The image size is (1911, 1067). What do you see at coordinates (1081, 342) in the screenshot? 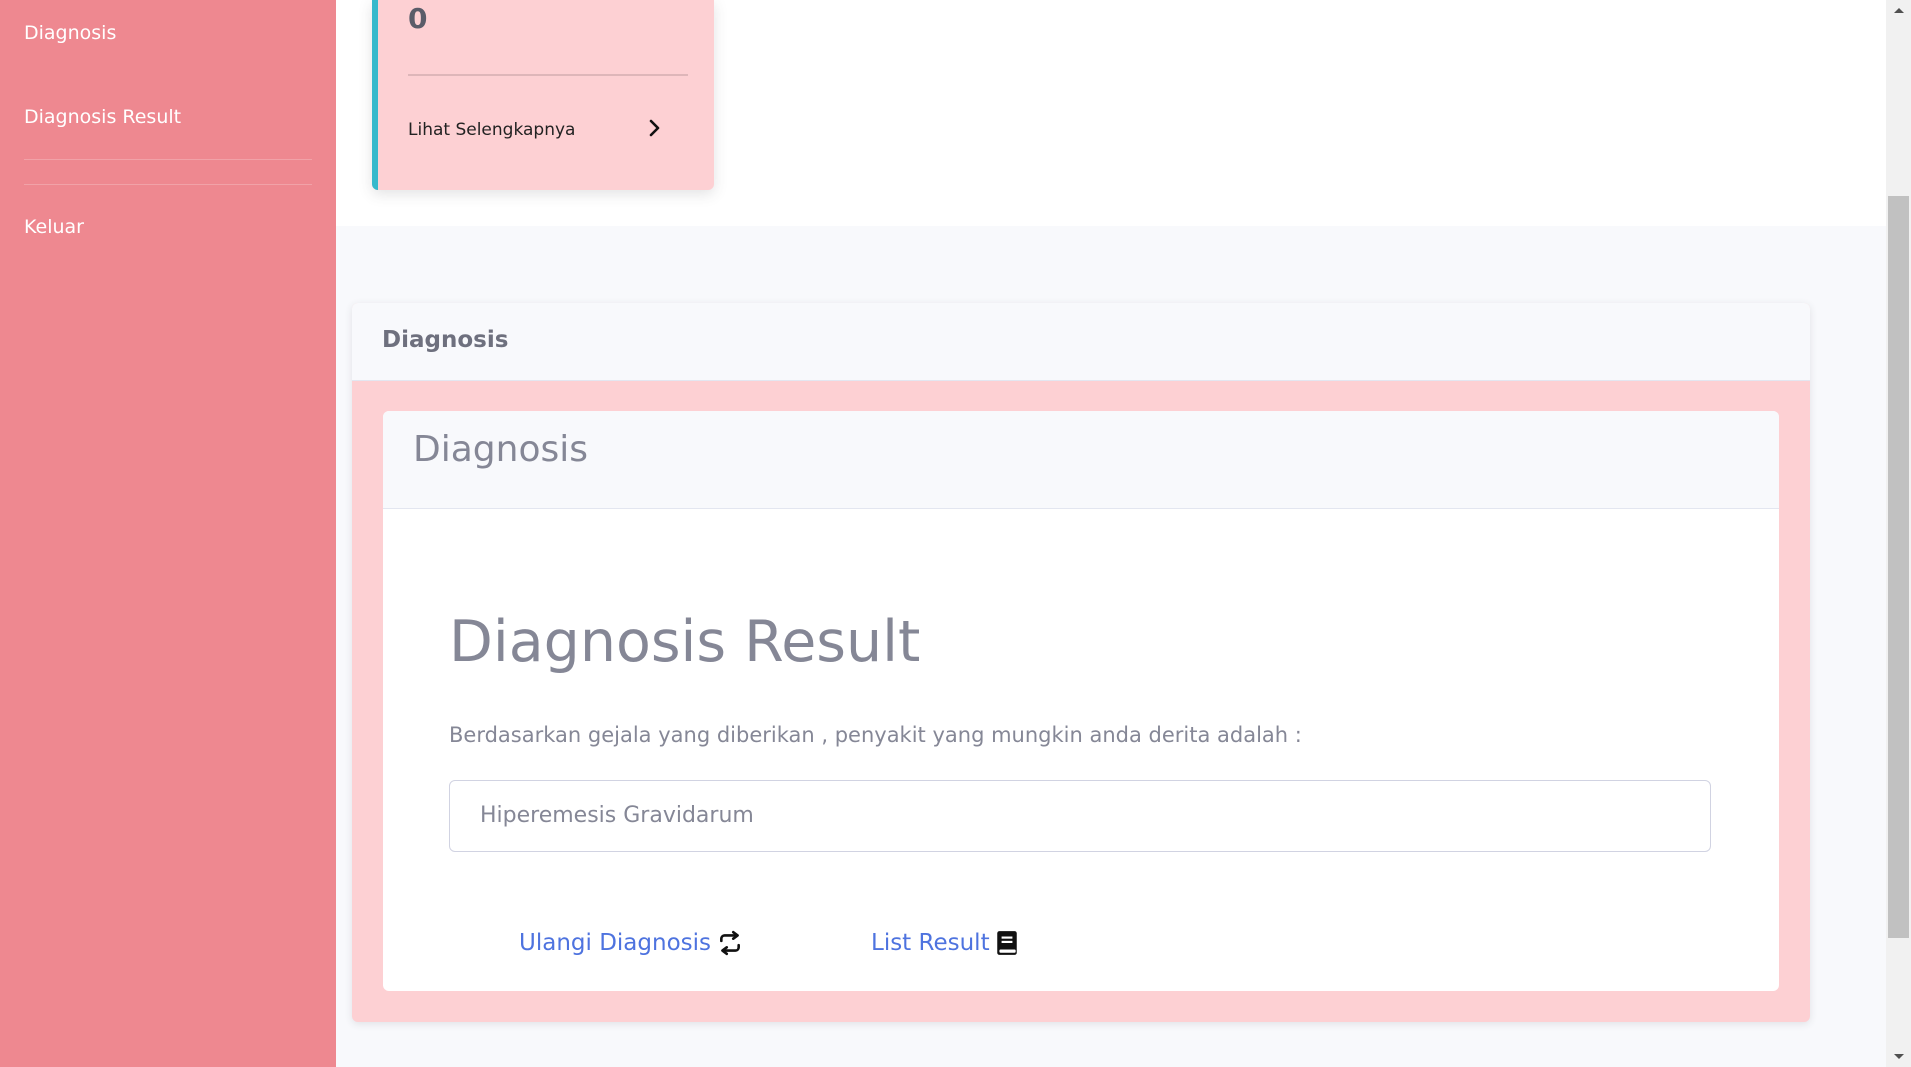
I see `panel-header: Diagnosis` at bounding box center [1081, 342].